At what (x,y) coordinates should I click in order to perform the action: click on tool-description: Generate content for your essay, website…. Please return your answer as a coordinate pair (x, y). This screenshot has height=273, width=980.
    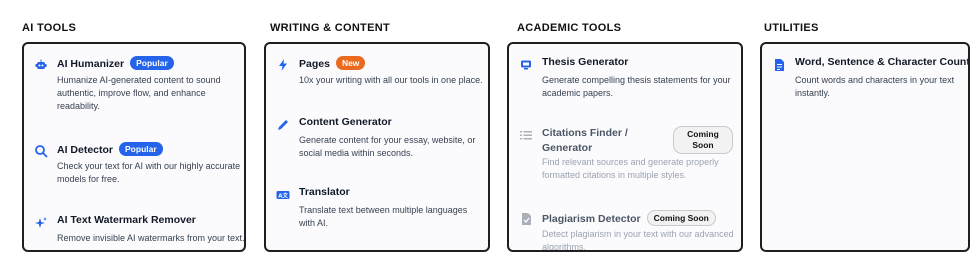
    Looking at the image, I should click on (387, 146).